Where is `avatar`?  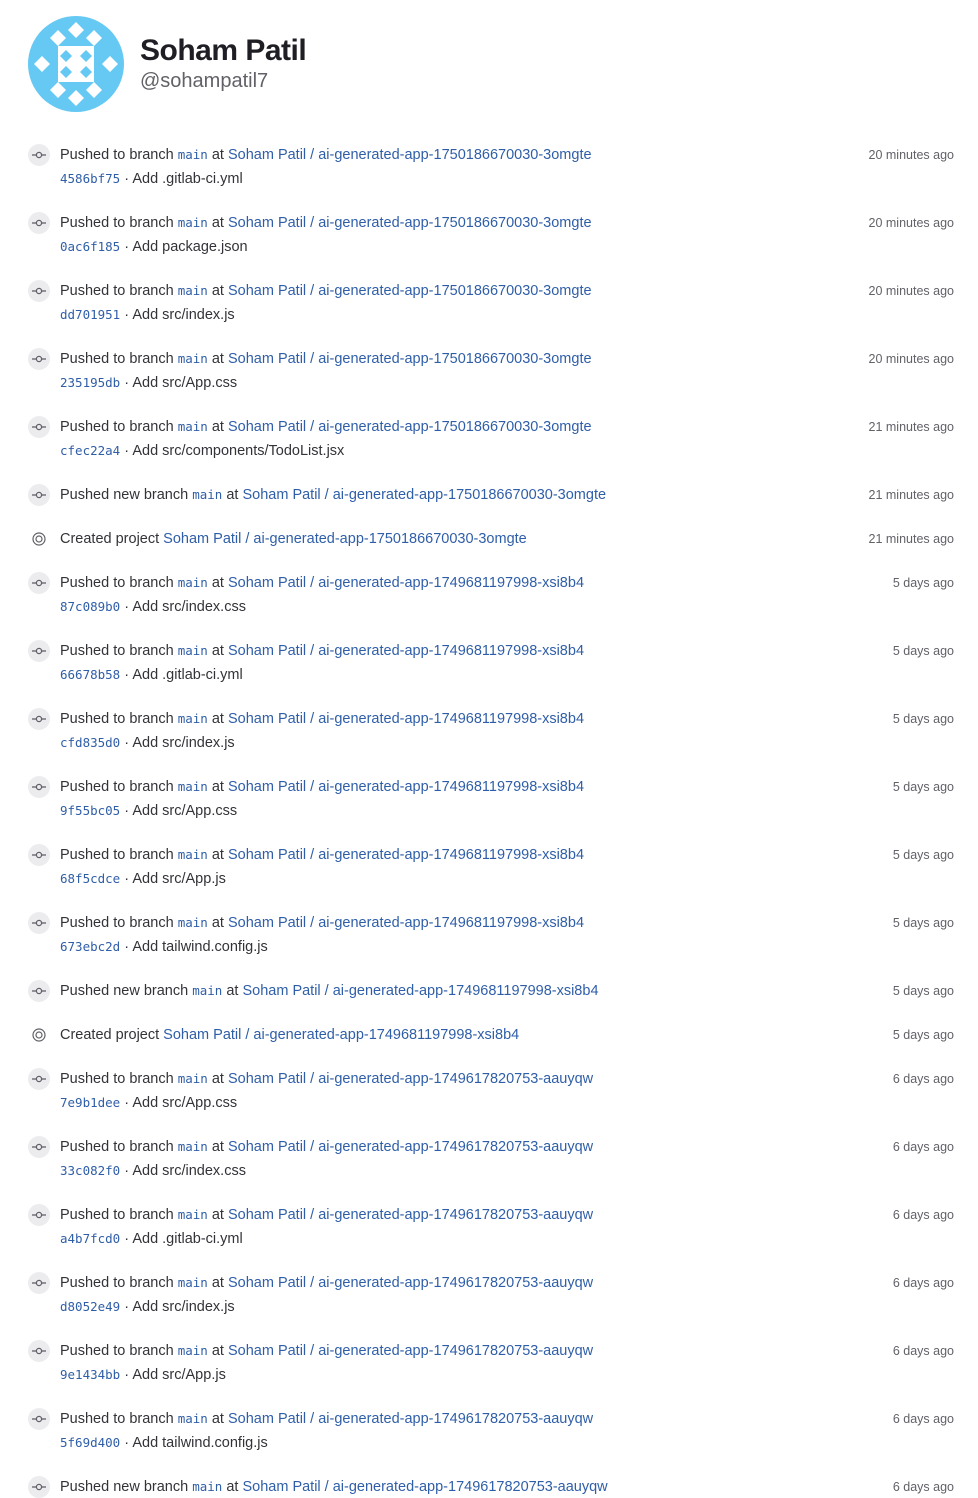 avatar is located at coordinates (76, 64).